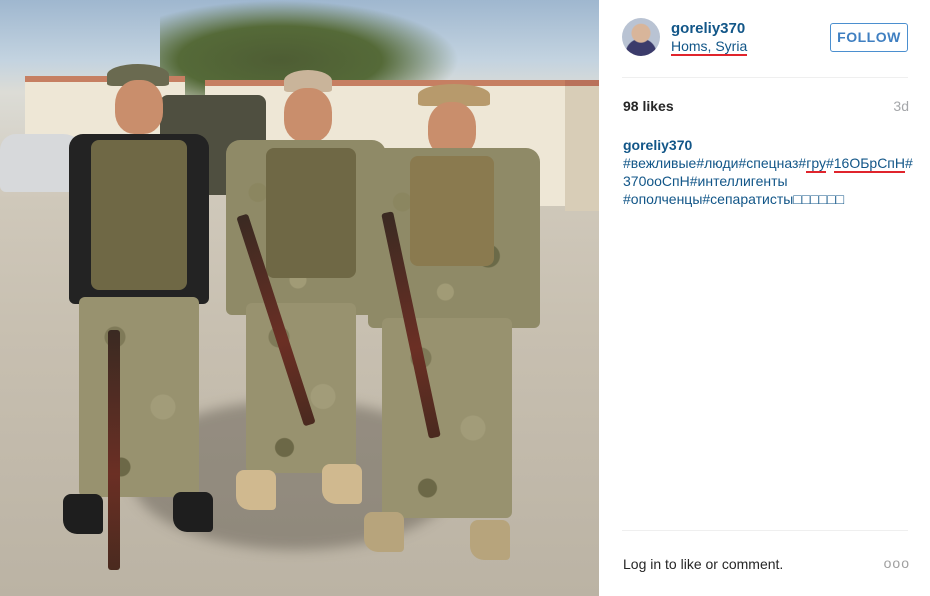 This screenshot has height=596, width=930. What do you see at coordinates (582, 145) in the screenshot?
I see `photo-building` at bounding box center [582, 145].